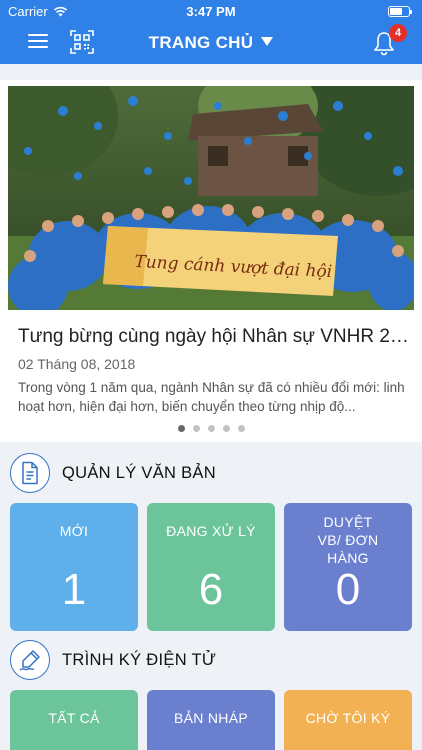 This screenshot has height=750, width=422. I want to click on e-signature-header: TRÌNH KÝ ĐIỆN TỬ, so click(113, 660).